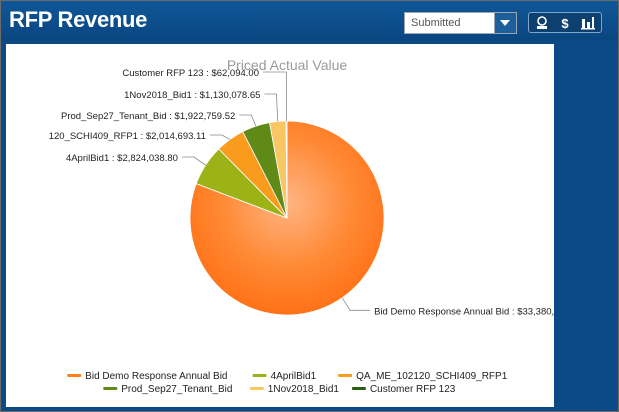 The width and height of the screenshot is (619, 412). I want to click on status-filter-select: Submitted, so click(460, 23).